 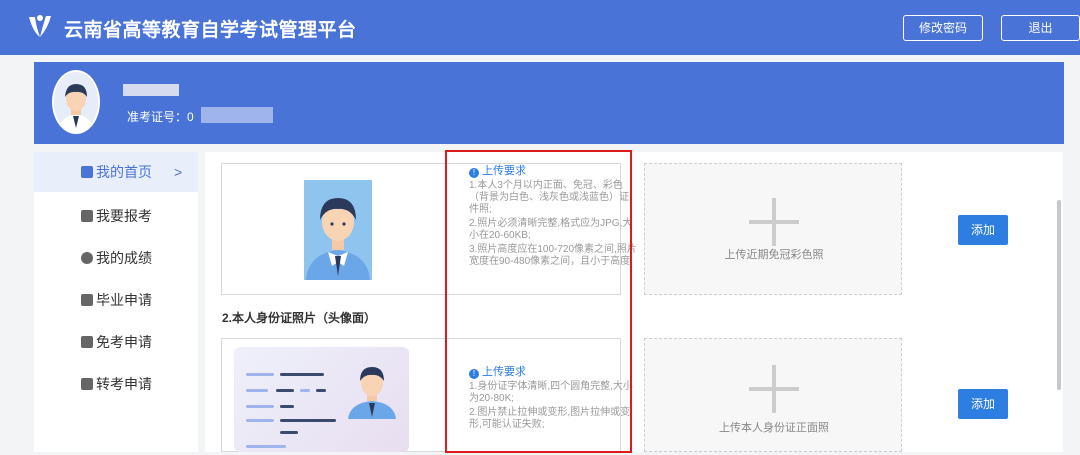 What do you see at coordinates (124, 258) in the screenshot?
I see `sidebar-item-label: 我的成绩` at bounding box center [124, 258].